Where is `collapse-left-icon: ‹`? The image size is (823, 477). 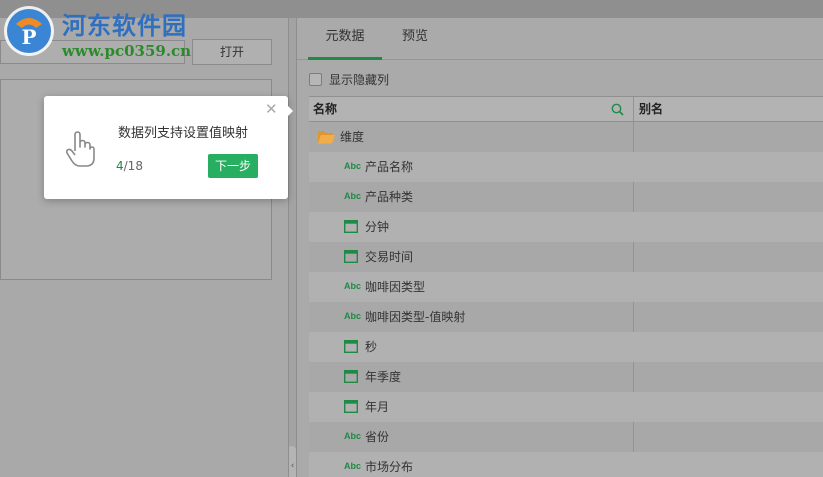 collapse-left-icon: ‹ is located at coordinates (292, 461).